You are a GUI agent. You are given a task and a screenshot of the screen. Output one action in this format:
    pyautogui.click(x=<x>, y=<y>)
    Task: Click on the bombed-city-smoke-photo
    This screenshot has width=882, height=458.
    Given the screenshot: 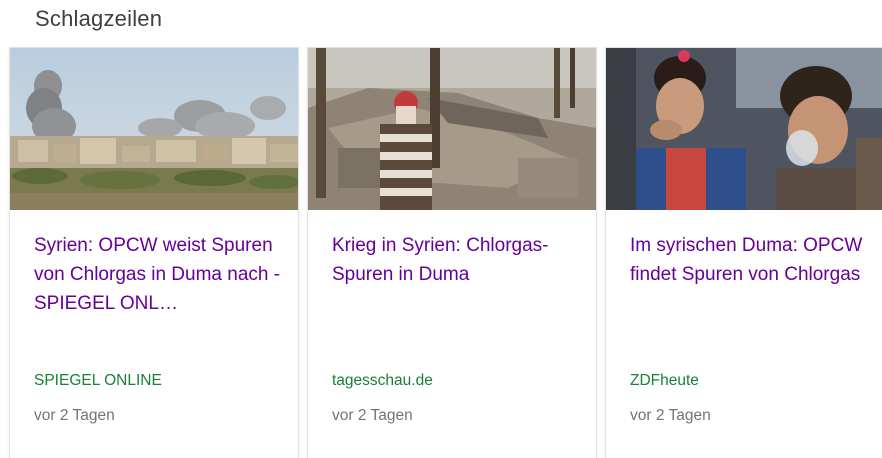 What is the action you would take?
    pyautogui.click(x=154, y=129)
    